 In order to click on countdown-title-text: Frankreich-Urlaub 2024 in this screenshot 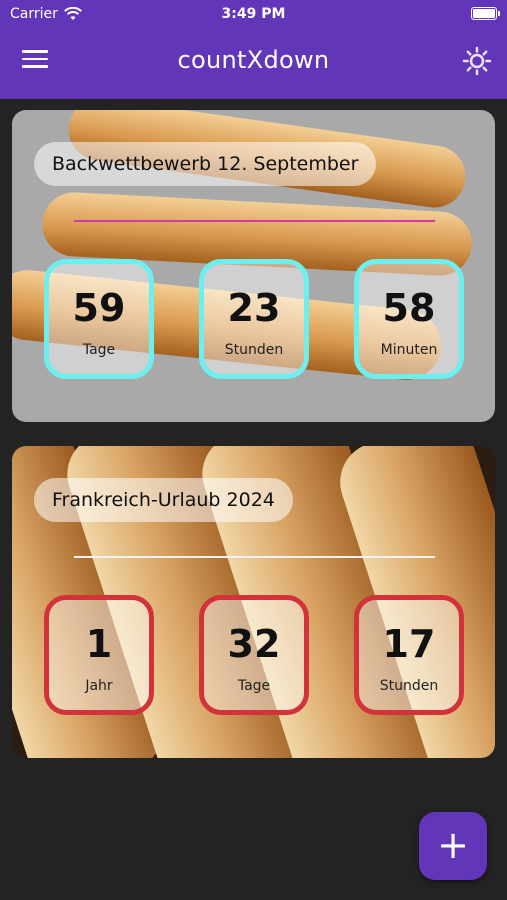, I will do `click(163, 500)`.